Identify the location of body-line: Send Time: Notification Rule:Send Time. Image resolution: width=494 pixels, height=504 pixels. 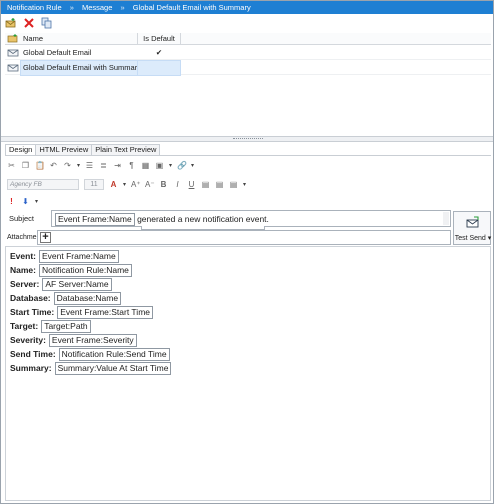
(90, 354).